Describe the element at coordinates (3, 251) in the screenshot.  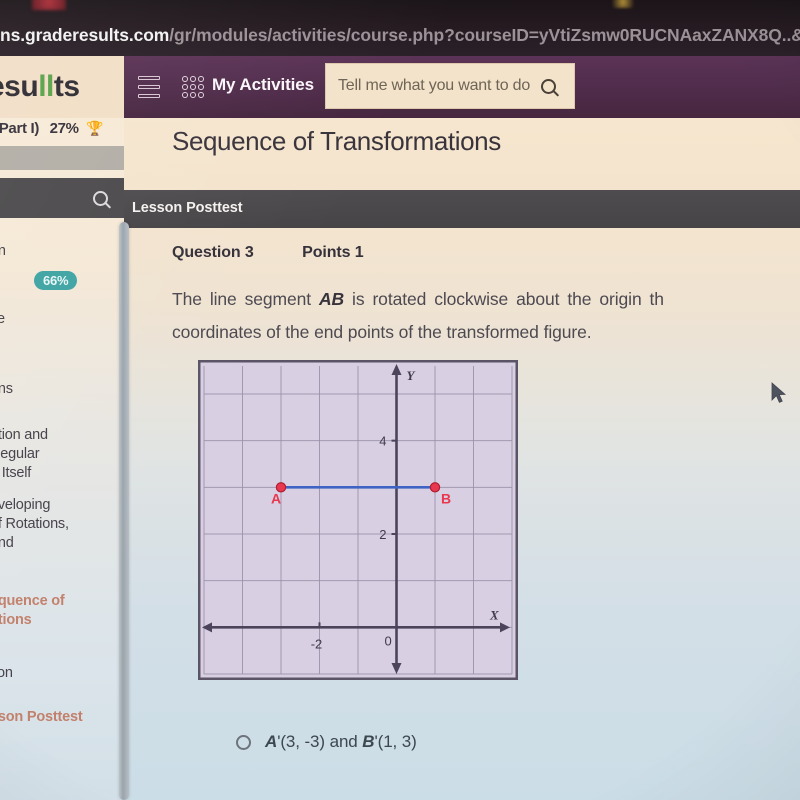
I see `sidebar-item-label: on` at that location.